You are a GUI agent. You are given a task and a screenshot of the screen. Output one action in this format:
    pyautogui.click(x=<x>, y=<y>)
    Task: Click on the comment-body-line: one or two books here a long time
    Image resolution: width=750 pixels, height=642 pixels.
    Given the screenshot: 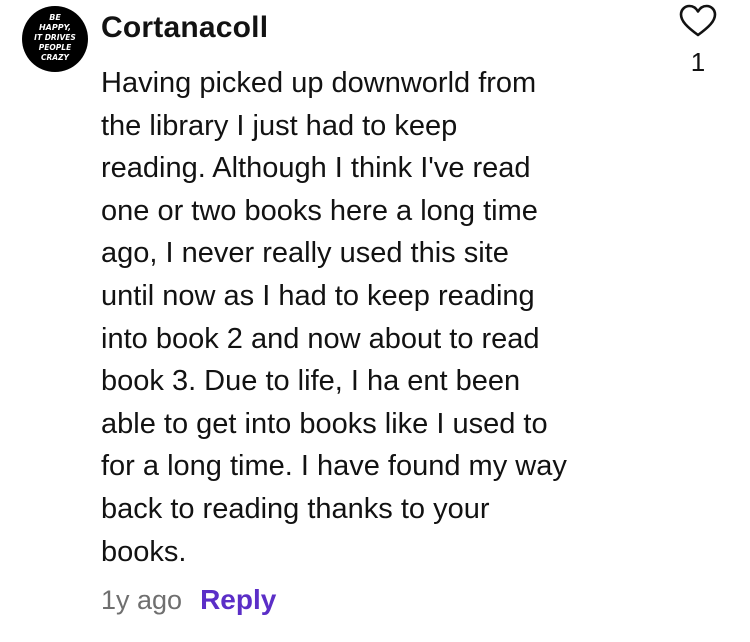 What is the action you would take?
    pyautogui.click(x=319, y=210)
    